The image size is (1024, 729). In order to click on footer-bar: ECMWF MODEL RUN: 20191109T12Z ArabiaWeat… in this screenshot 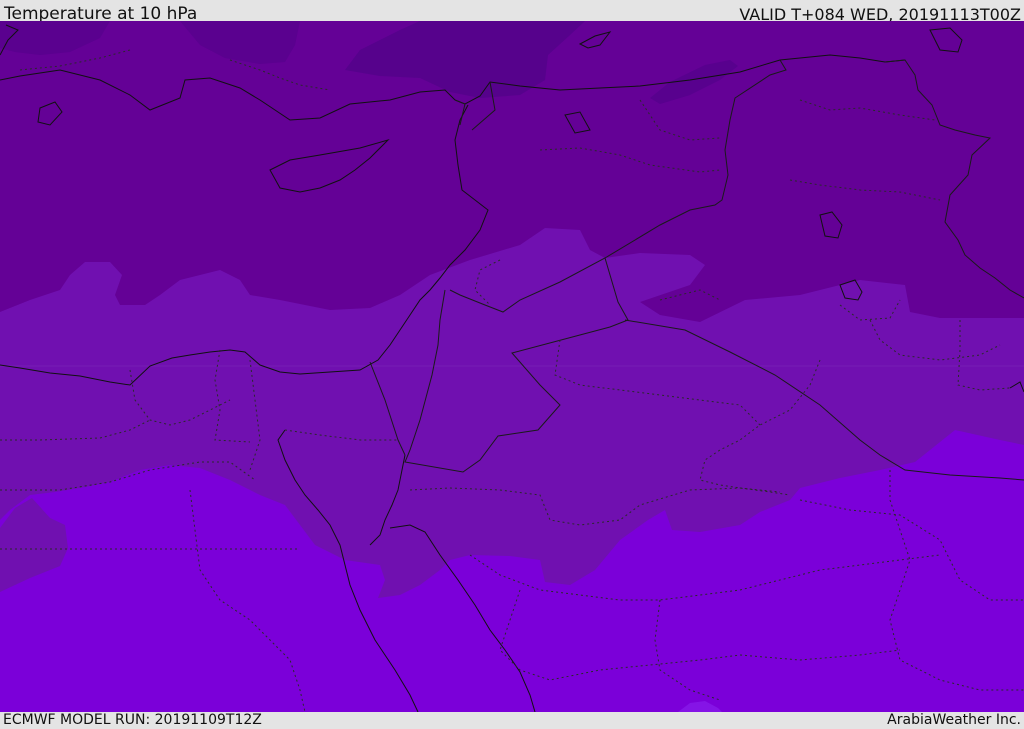, I will do `click(512, 720)`.